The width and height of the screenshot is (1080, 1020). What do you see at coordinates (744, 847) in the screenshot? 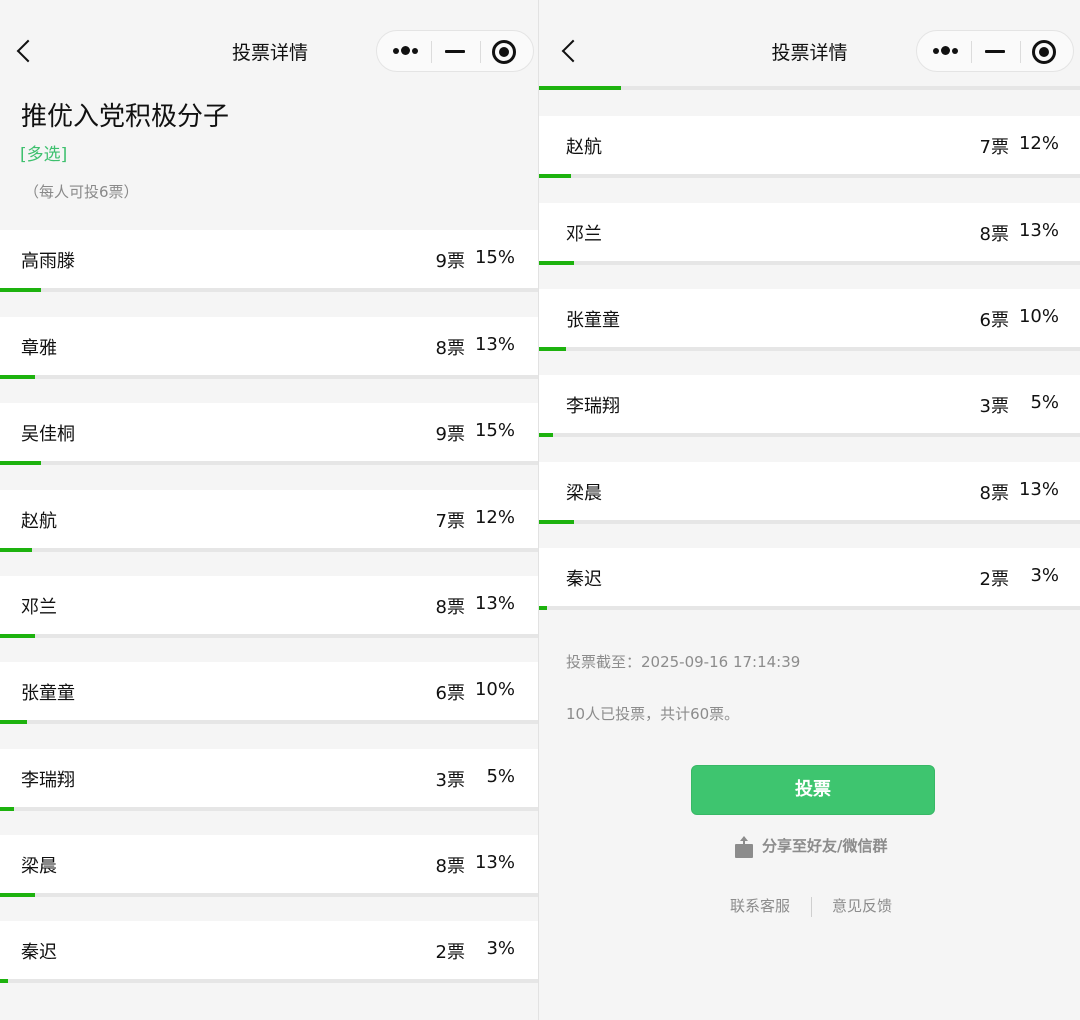
I see `share-icon` at bounding box center [744, 847].